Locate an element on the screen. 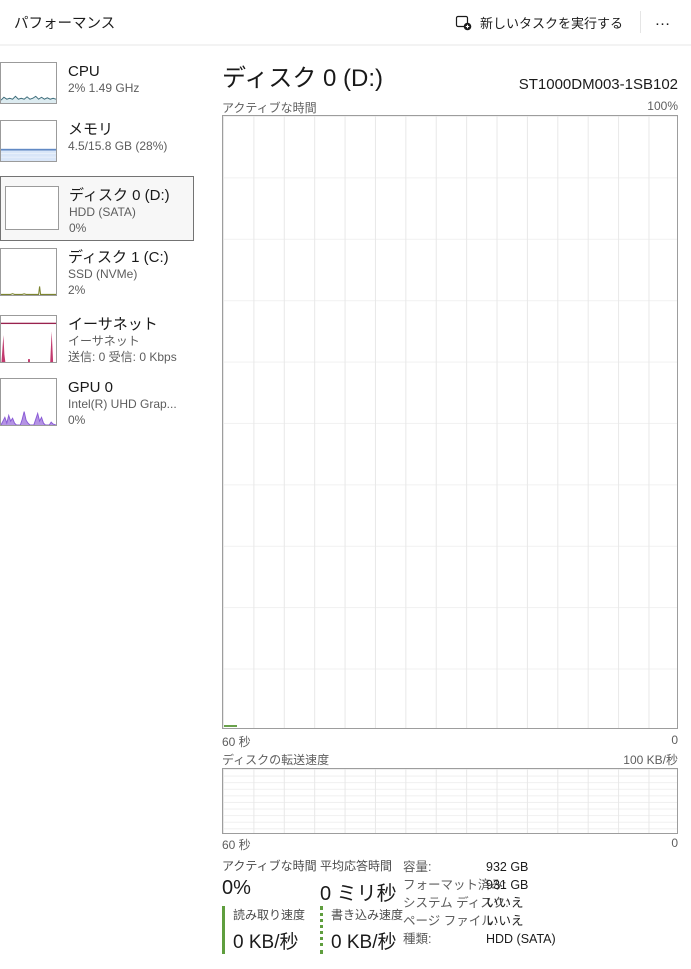 This screenshot has width=691, height=969. transfer-rate-chart is located at coordinates (450, 801).